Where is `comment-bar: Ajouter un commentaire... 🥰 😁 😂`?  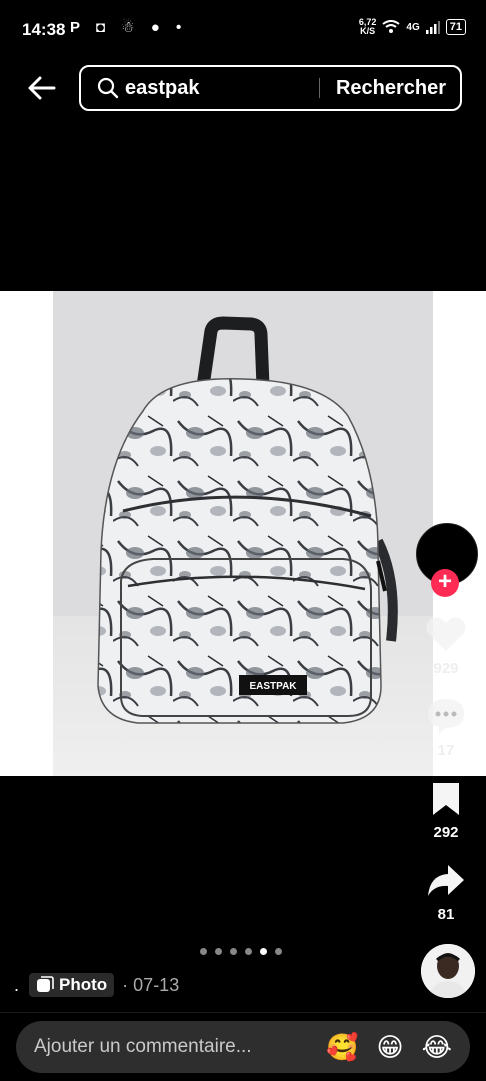 comment-bar: Ajouter un commentaire... 🥰 😁 😂 is located at coordinates (243, 1046).